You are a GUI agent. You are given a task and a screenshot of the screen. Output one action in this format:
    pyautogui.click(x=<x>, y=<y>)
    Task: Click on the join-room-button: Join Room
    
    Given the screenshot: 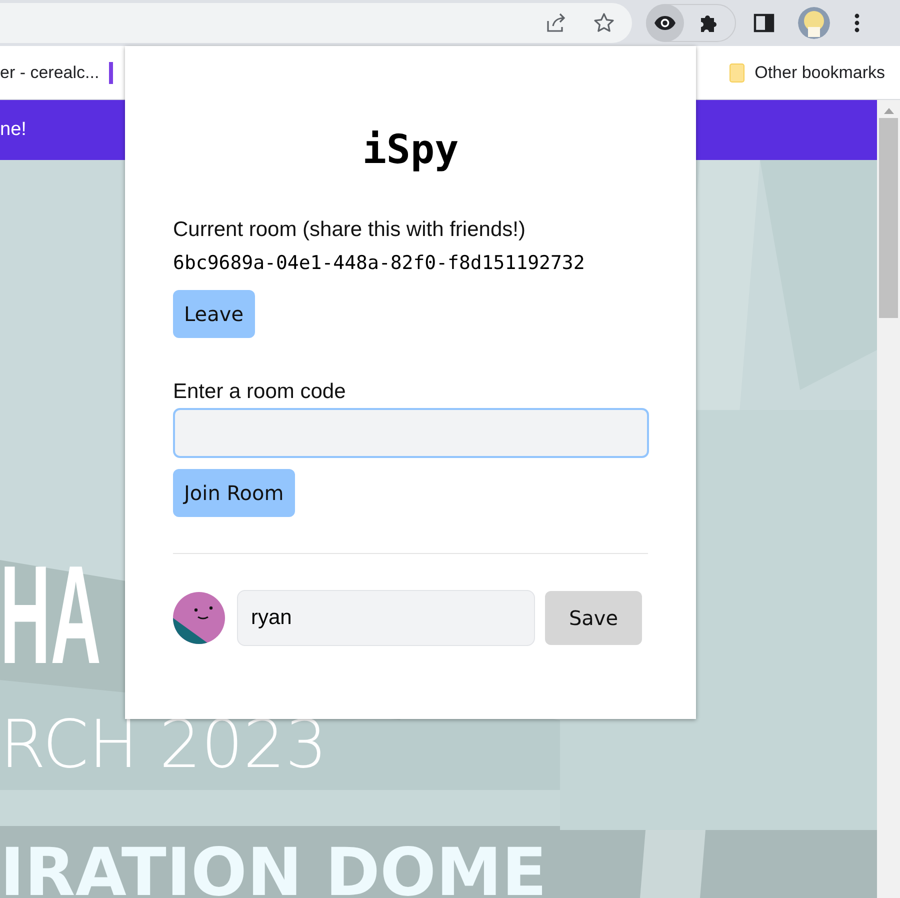 What is the action you would take?
    pyautogui.click(x=234, y=493)
    